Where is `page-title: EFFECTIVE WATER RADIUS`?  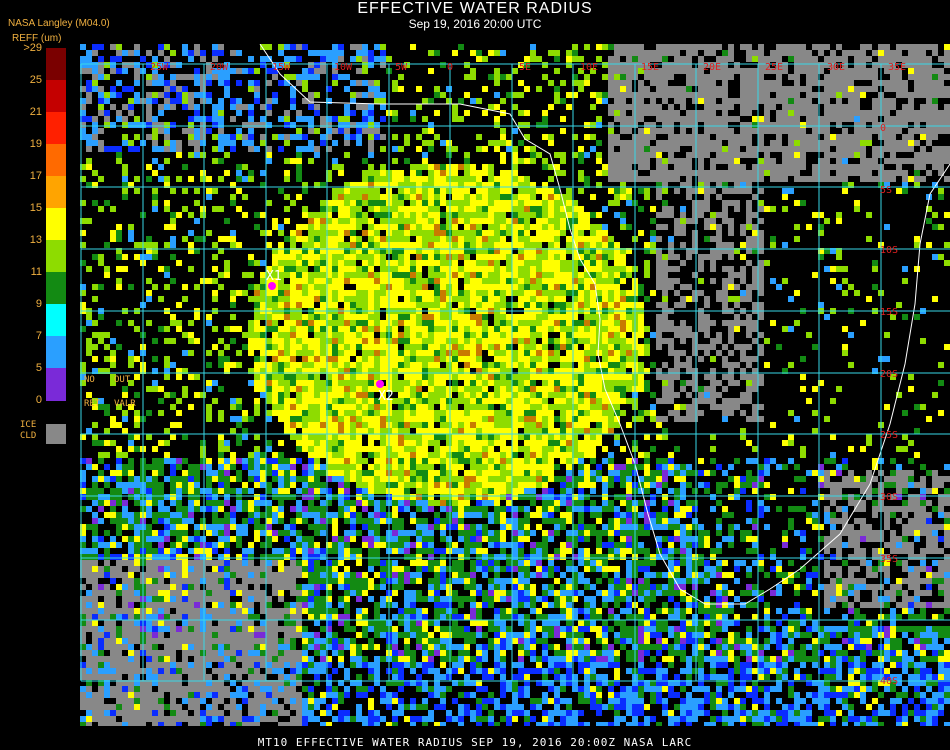 page-title: EFFECTIVE WATER RADIUS is located at coordinates (475, 8).